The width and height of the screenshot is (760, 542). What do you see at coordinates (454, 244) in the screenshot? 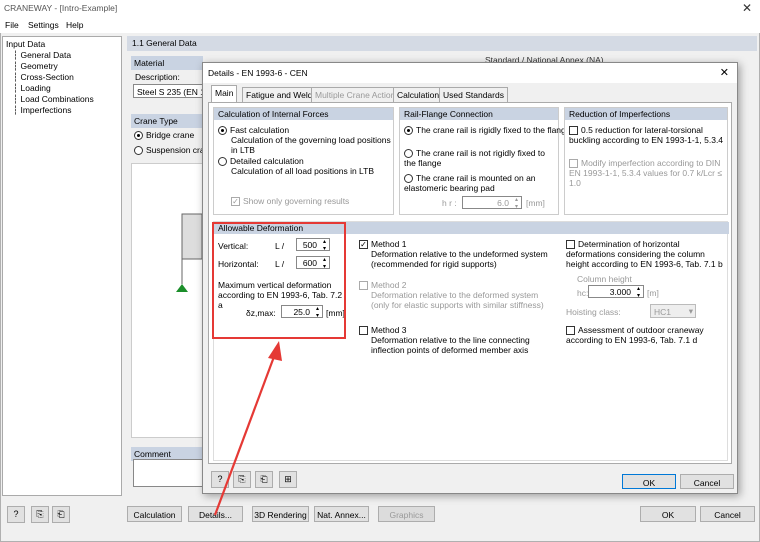
I see `method-1-checkbox: ✓ Method 1` at bounding box center [454, 244].